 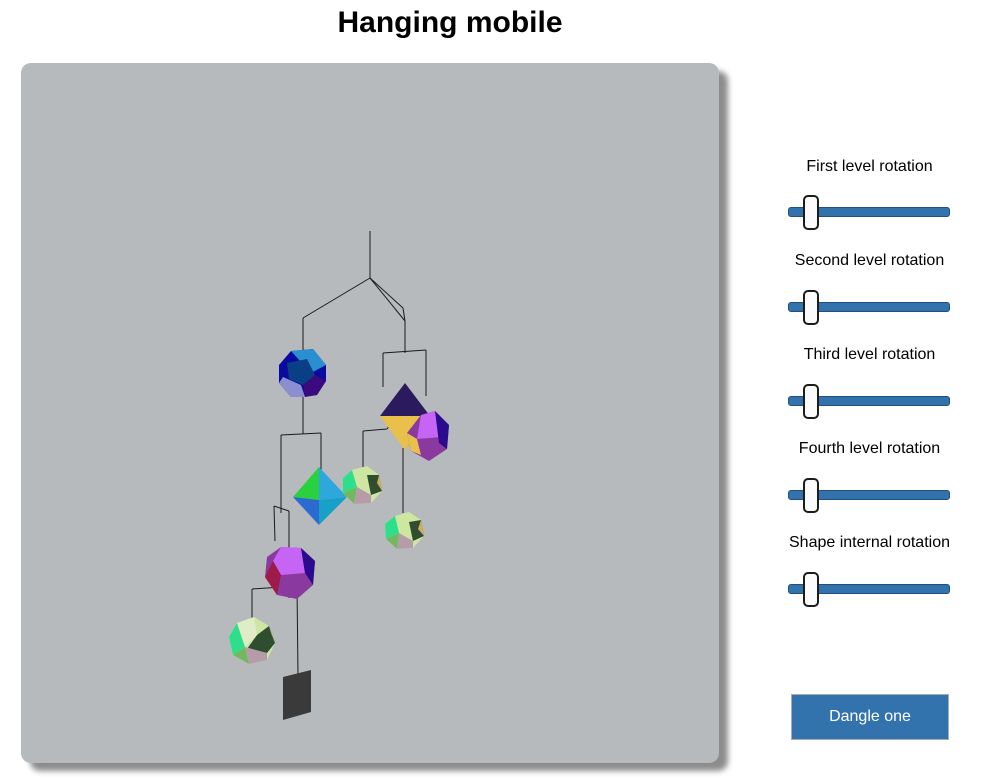 What do you see at coordinates (869, 166) in the screenshot?
I see `first-level-rotation-label: First level rotation` at bounding box center [869, 166].